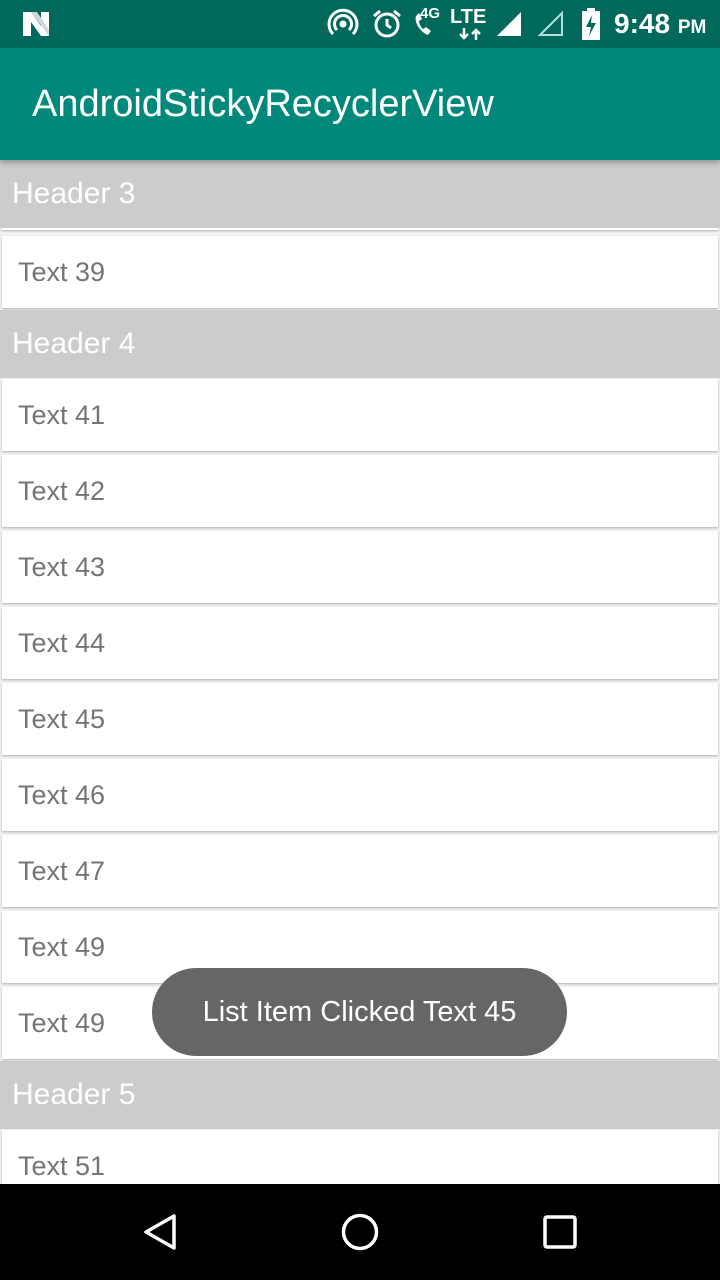  I want to click on list-item-label: Text 45, so click(62, 719).